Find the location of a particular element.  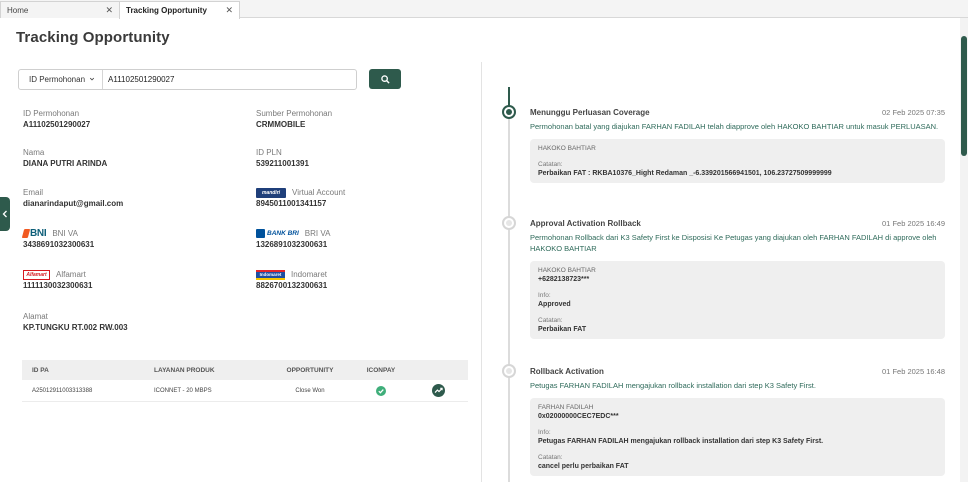

alfamart-logo: Alfamart is located at coordinates (36, 274).